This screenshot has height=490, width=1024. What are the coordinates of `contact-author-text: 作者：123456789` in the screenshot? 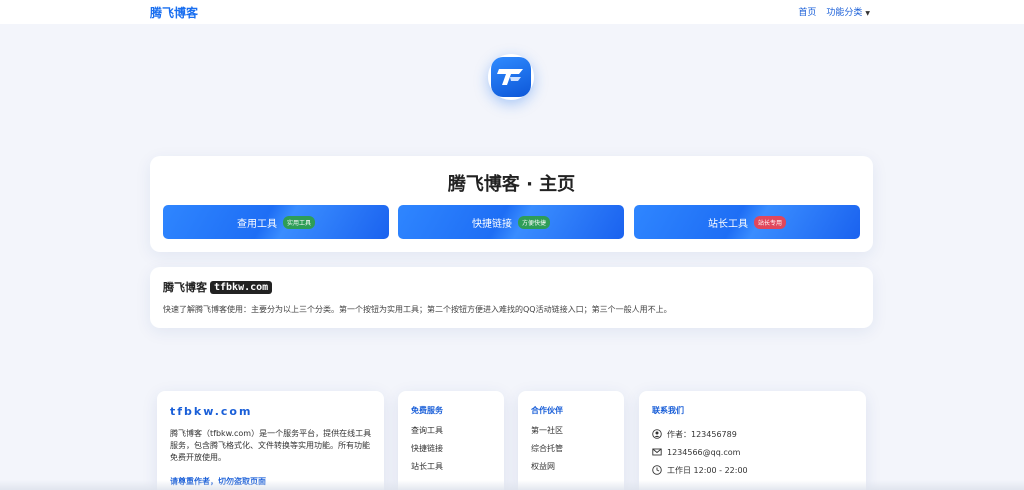 It's located at (702, 434).